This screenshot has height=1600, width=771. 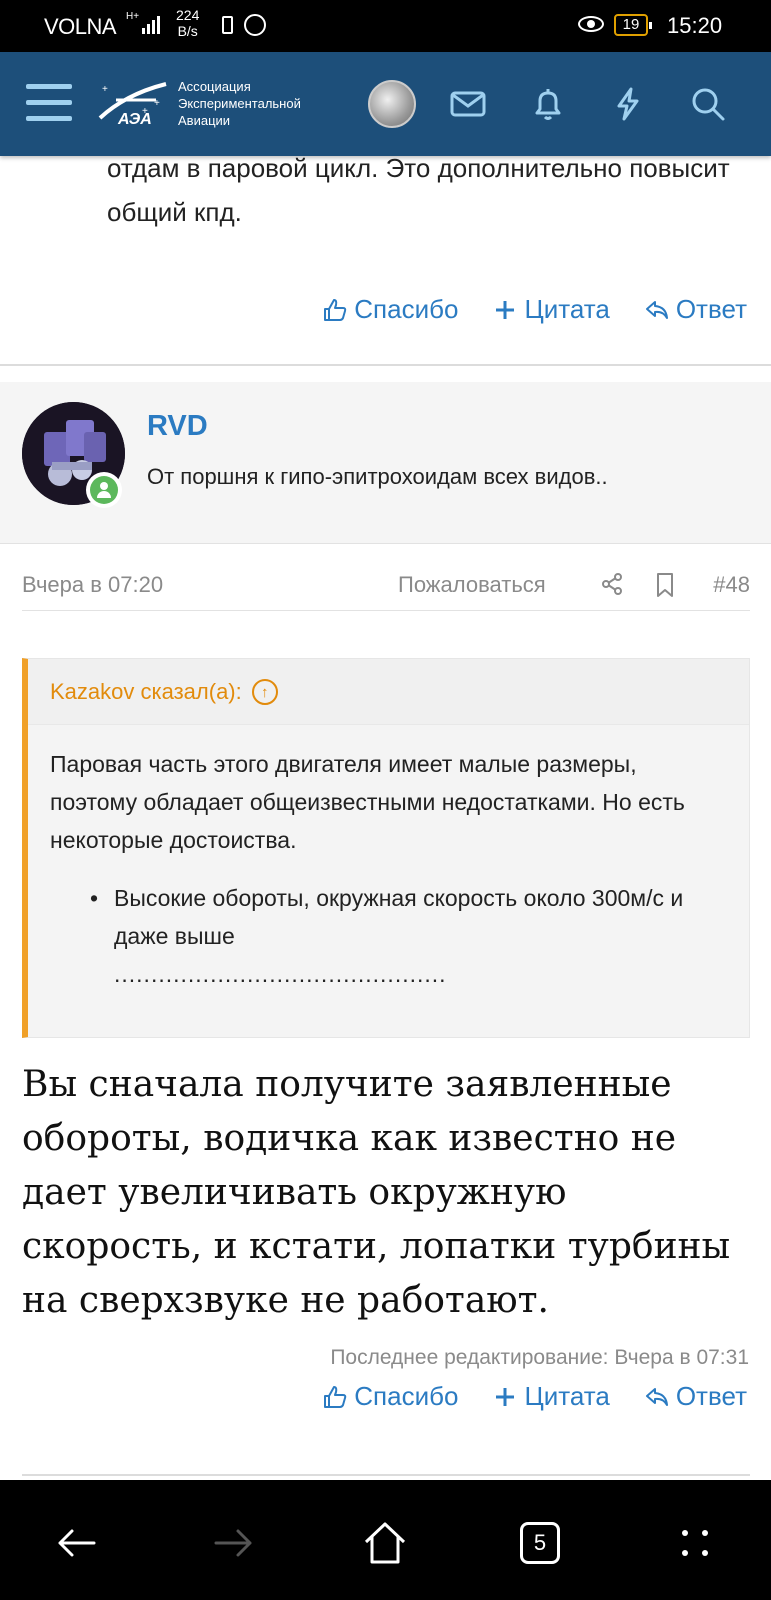 What do you see at coordinates (548, 104) in the screenshot?
I see `bell-icon` at bounding box center [548, 104].